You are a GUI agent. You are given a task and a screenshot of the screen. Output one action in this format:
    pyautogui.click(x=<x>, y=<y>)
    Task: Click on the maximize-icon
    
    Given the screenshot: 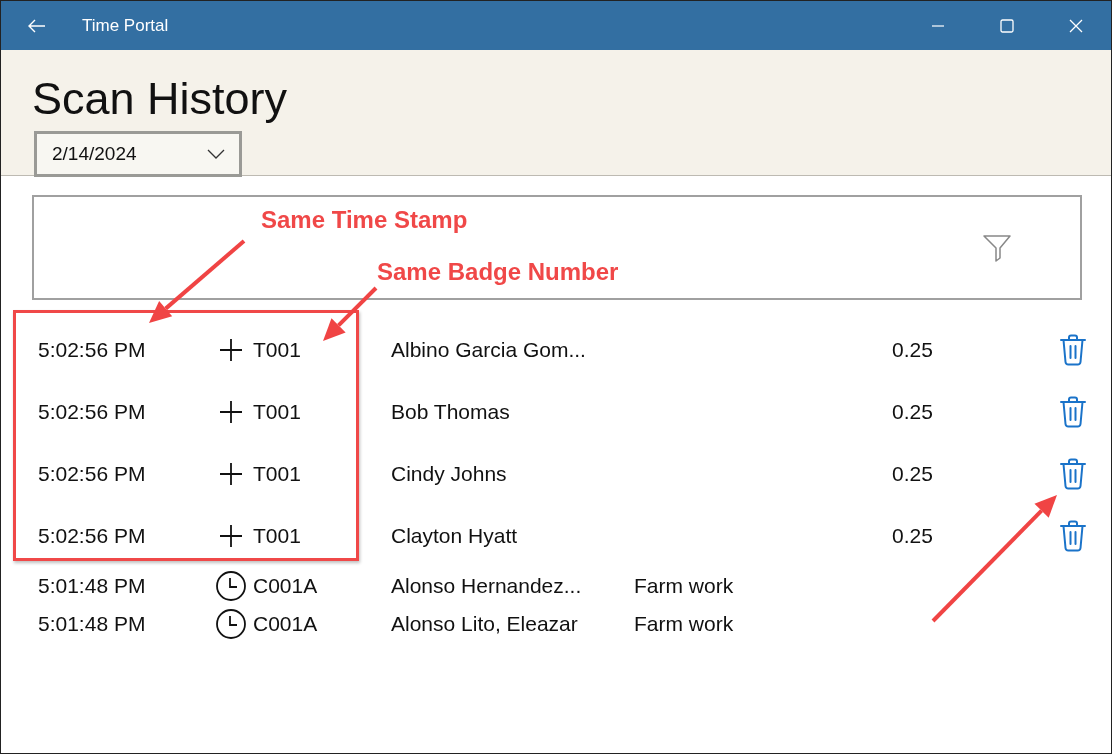 What is the action you would take?
    pyautogui.click(x=1007, y=25)
    